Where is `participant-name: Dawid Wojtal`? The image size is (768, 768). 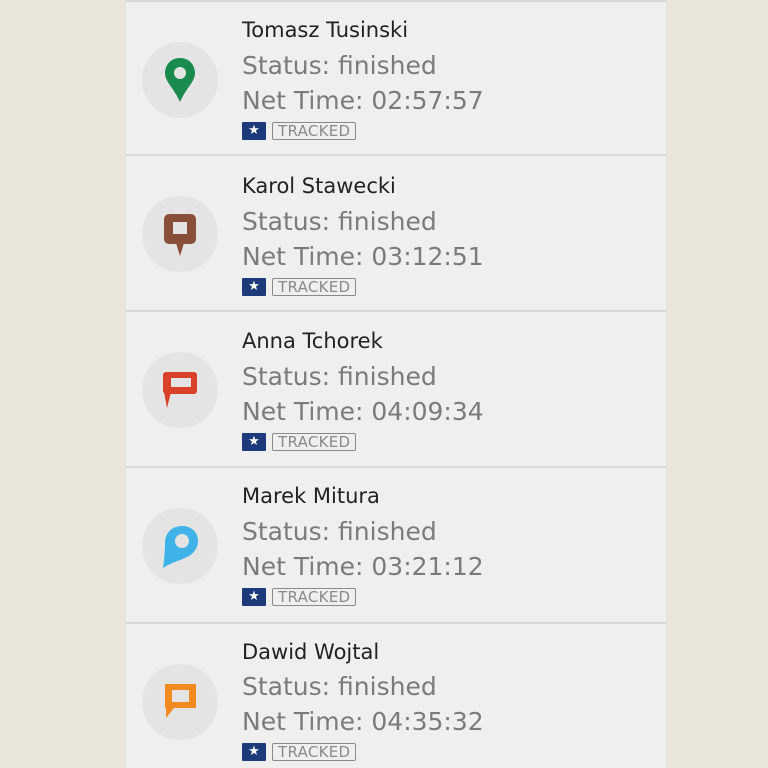
participant-name: Dawid Wojtal is located at coordinates (311, 652).